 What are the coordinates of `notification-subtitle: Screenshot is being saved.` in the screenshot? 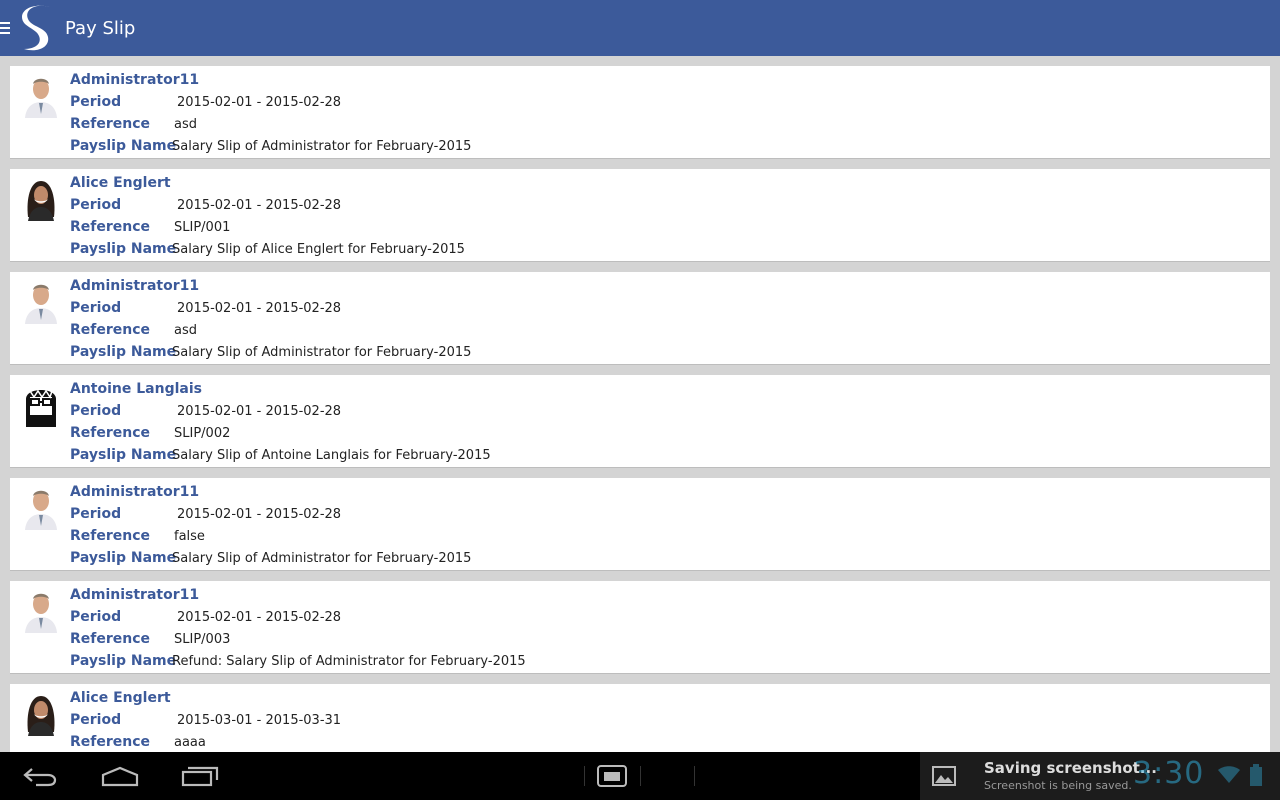 It's located at (1058, 785).